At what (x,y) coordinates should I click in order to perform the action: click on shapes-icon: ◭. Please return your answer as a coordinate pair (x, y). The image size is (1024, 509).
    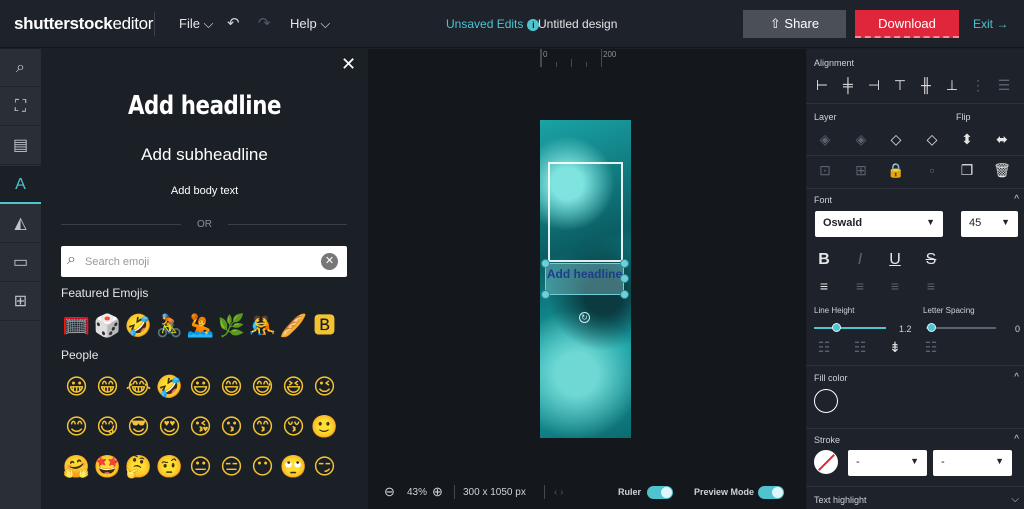
    Looking at the image, I should click on (20, 224).